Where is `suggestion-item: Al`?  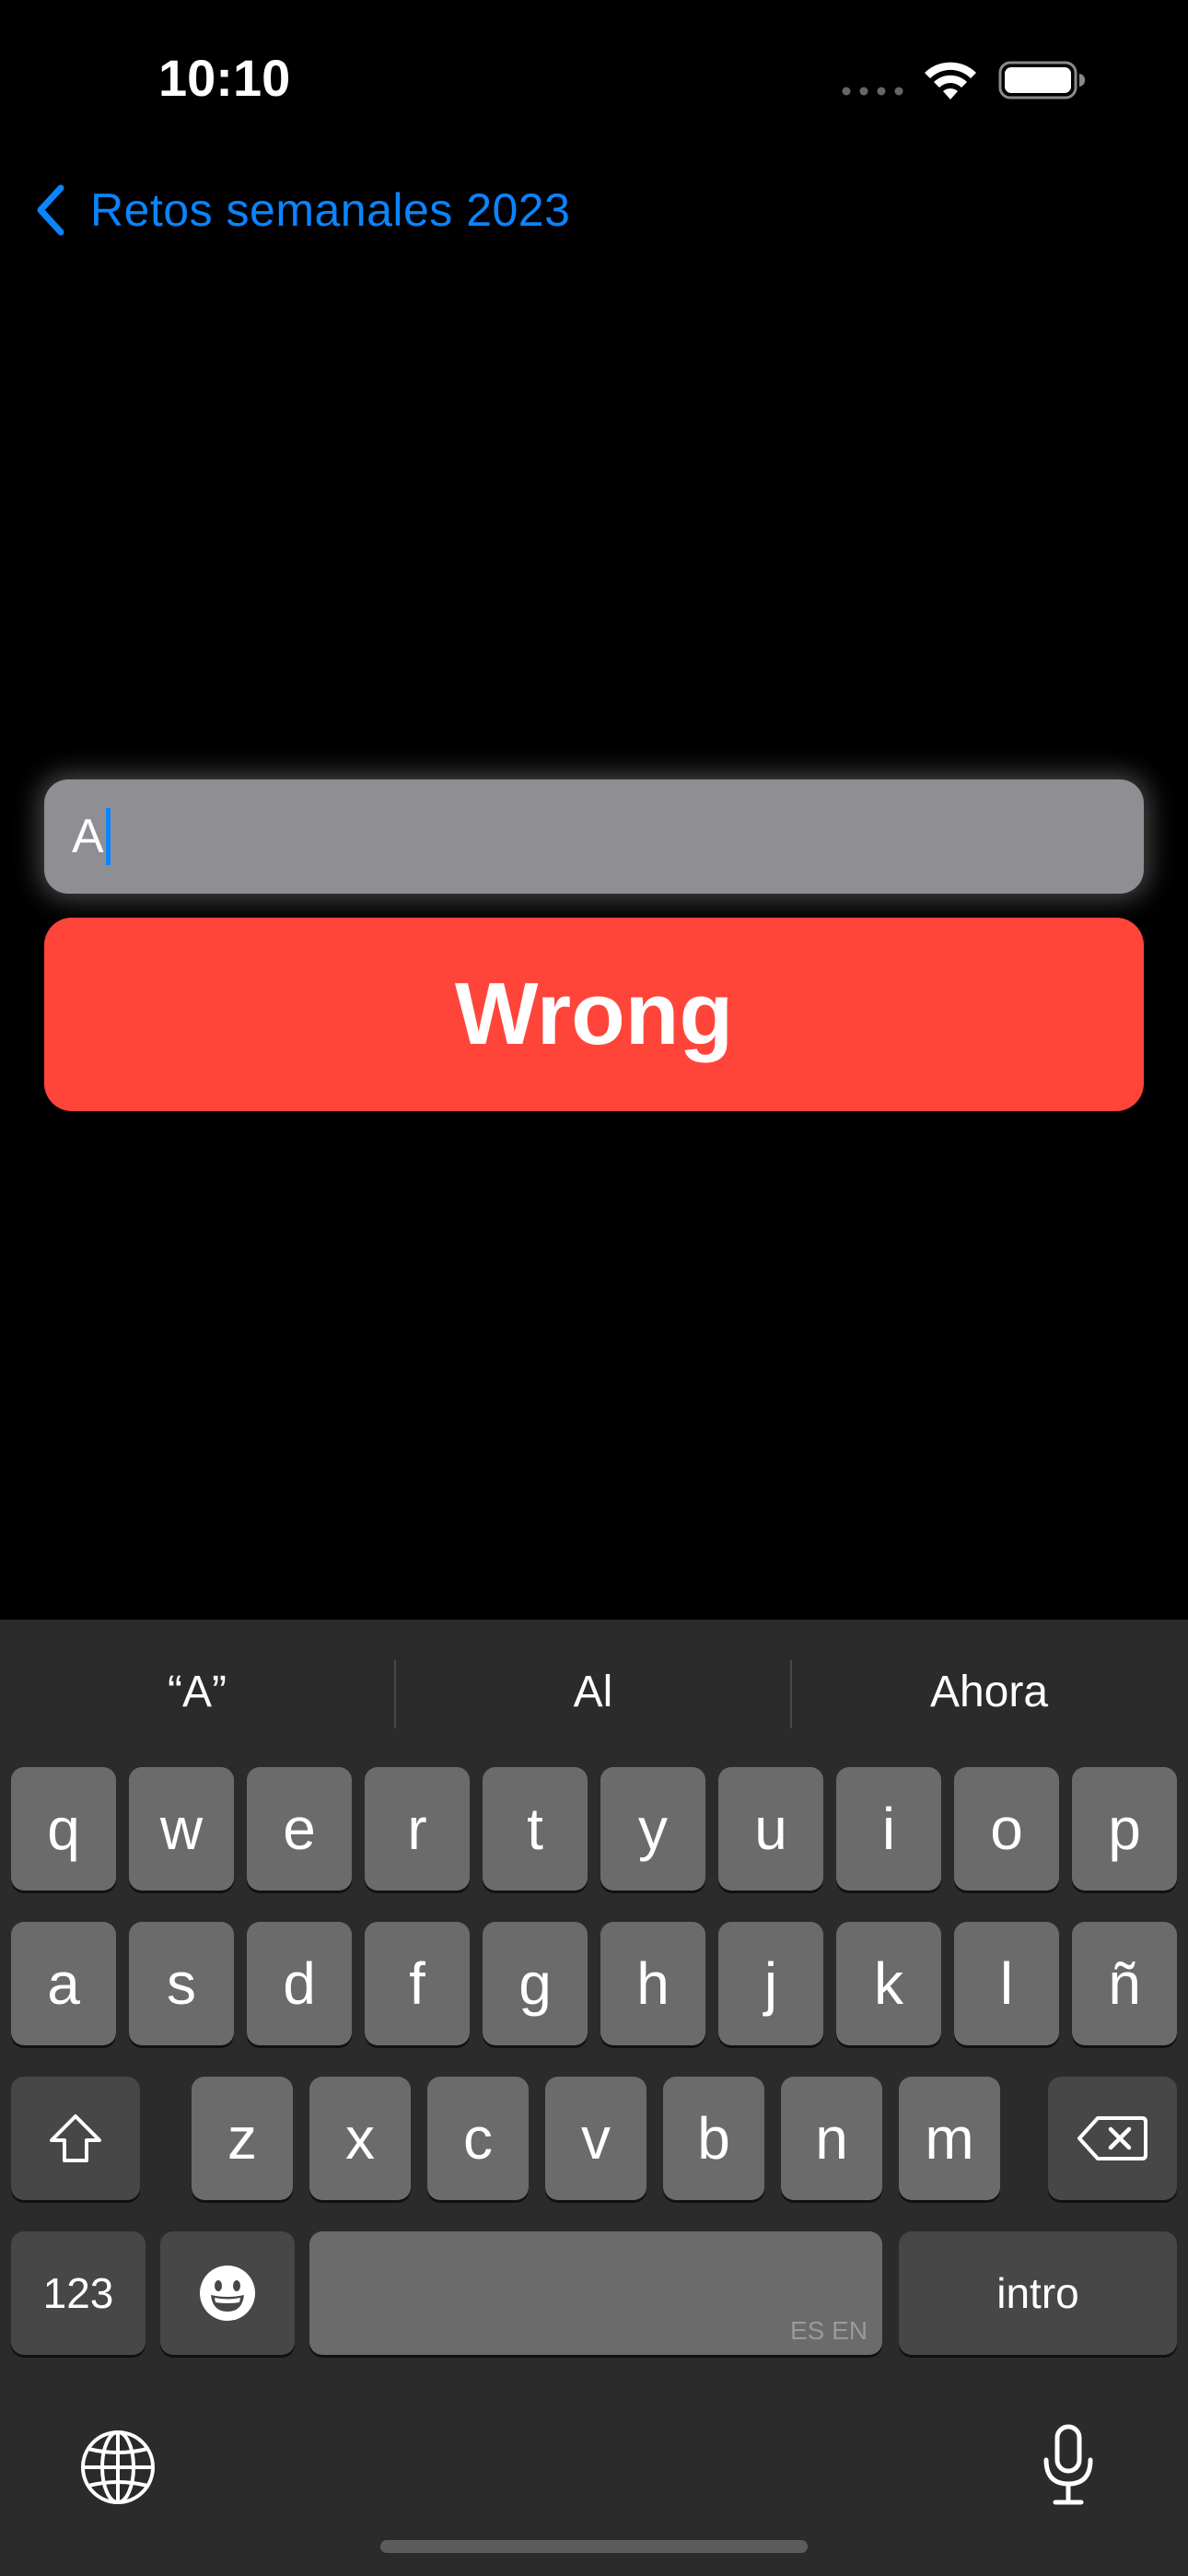
suggestion-item: Al is located at coordinates (593, 1691).